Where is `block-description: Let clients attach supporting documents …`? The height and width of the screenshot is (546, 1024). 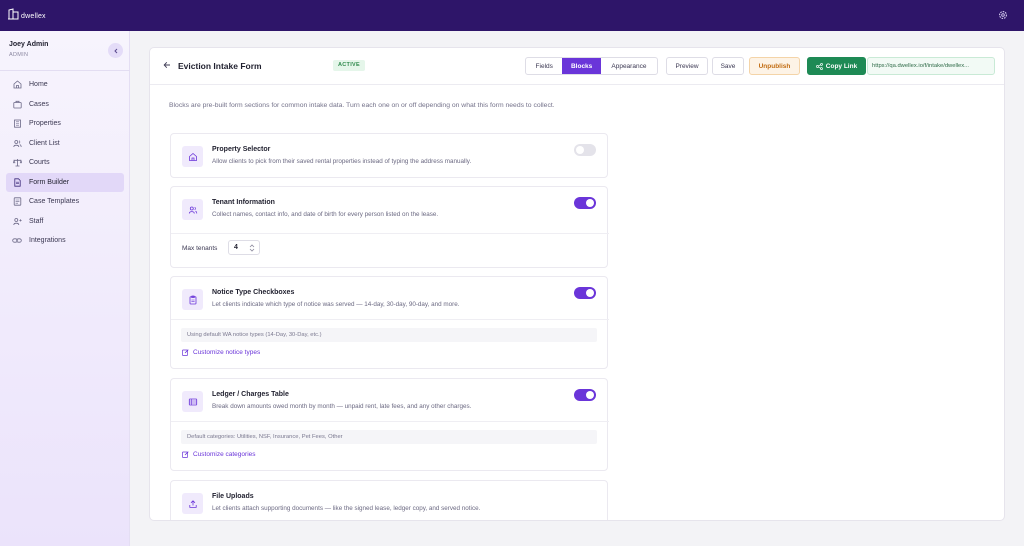
block-description: Let clients attach supporting documents … is located at coordinates (346, 508).